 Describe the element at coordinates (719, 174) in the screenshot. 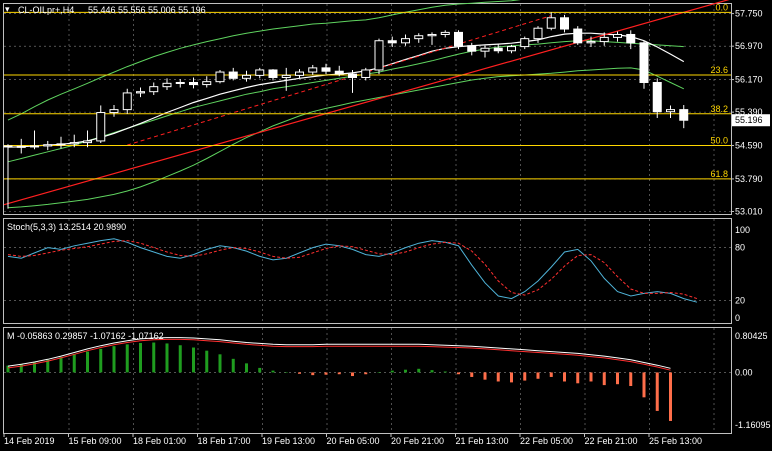

I see `fib-level-label: 61.8` at that location.